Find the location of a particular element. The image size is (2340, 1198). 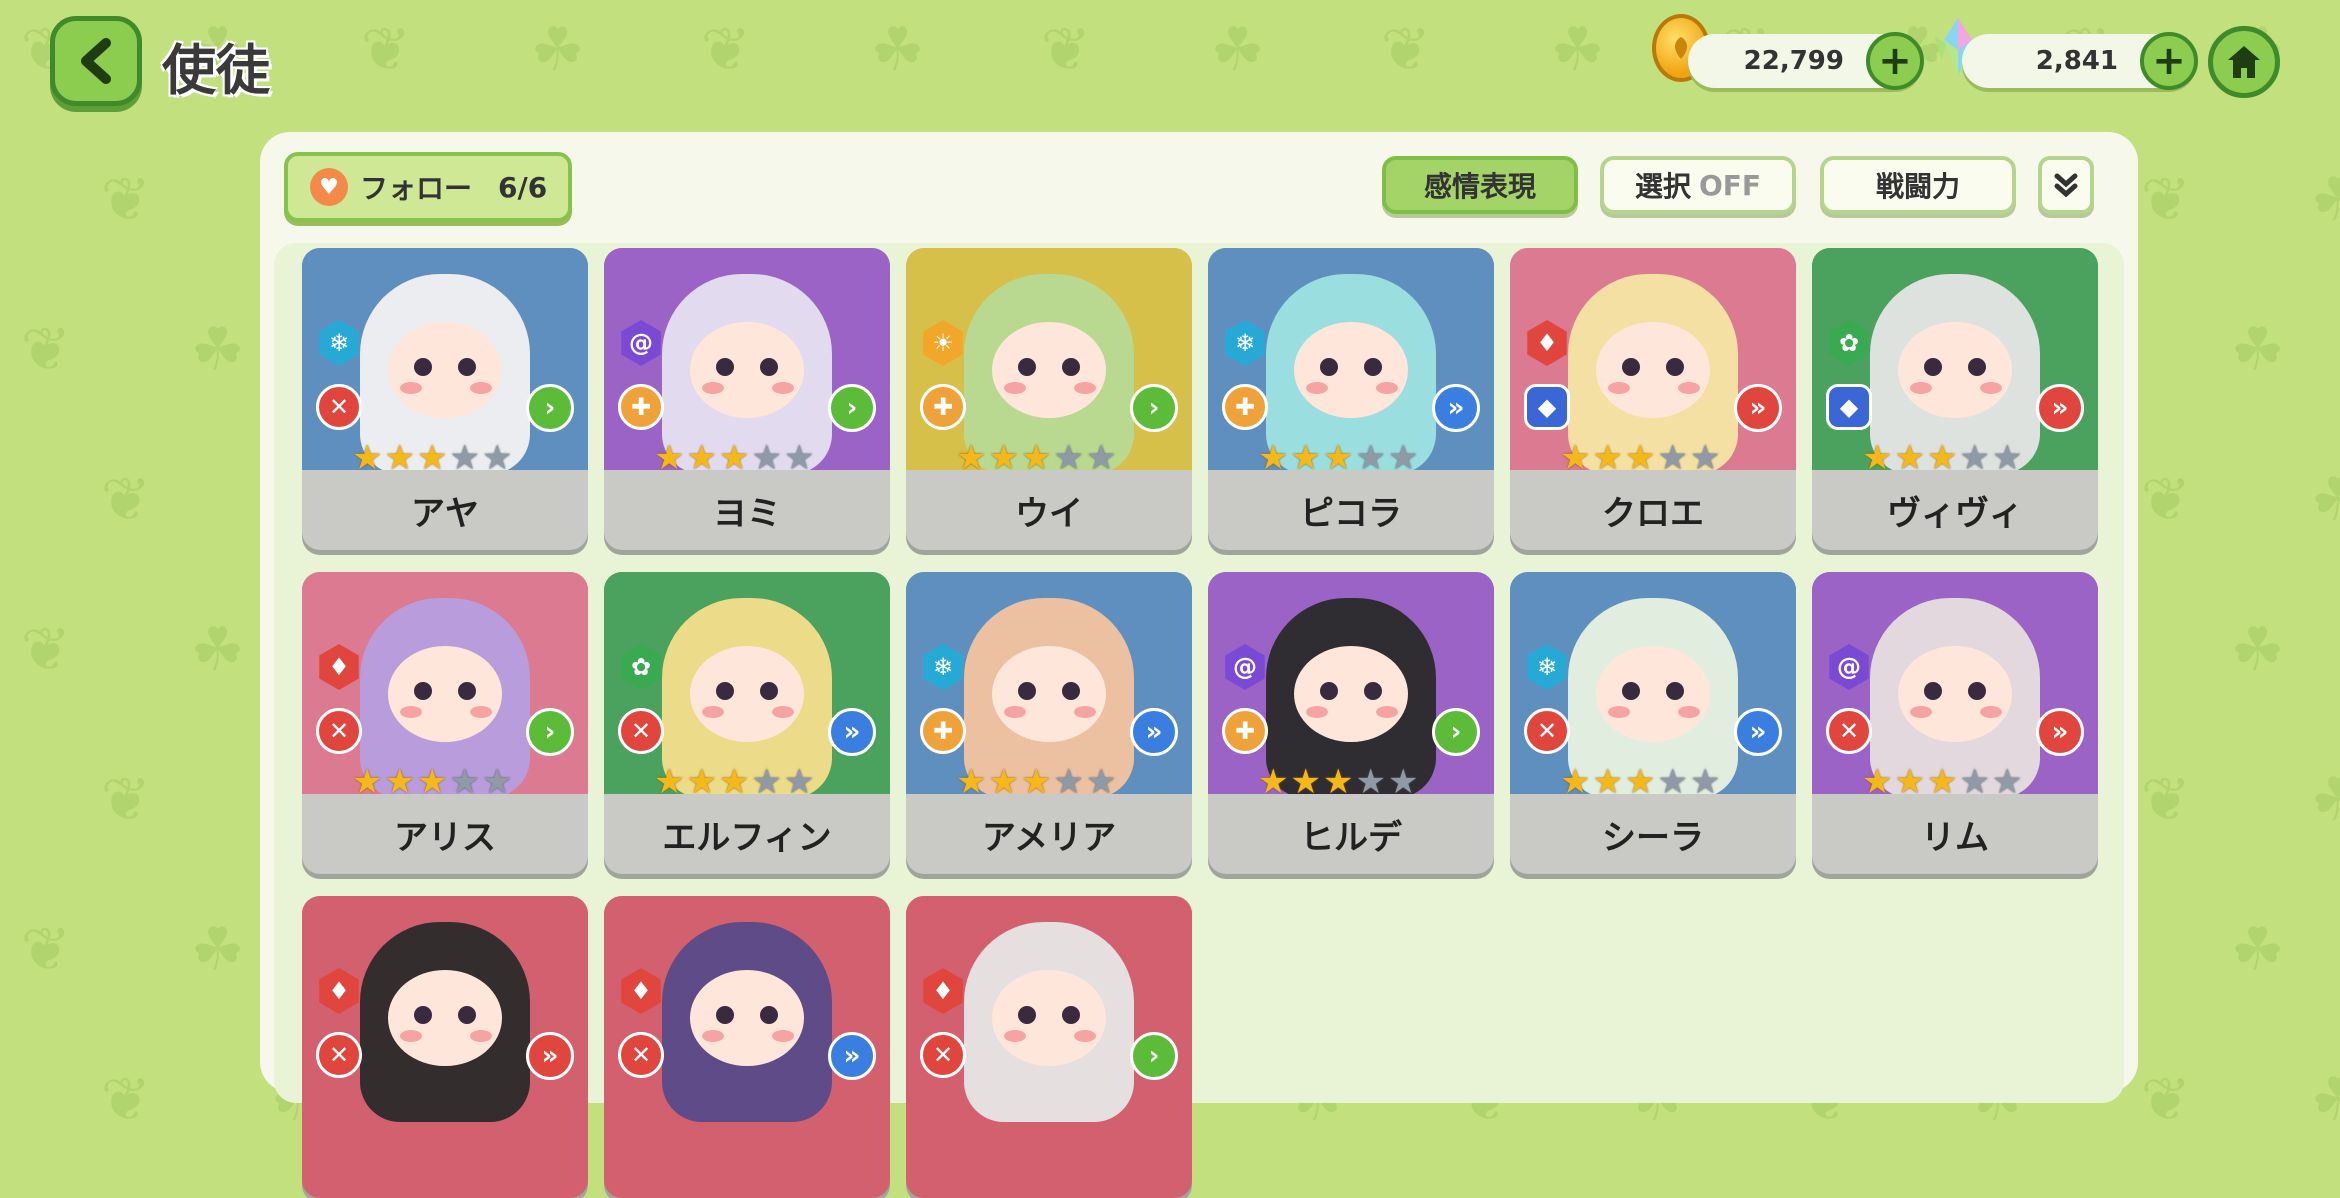

add-gems-button: + is located at coordinates (2169, 61).